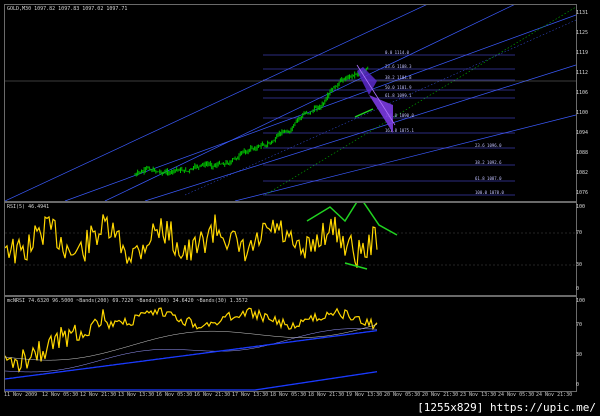  What do you see at coordinates (399, 130) in the screenshot?
I see `fib-label: 161.8 1075.1` at bounding box center [399, 130].